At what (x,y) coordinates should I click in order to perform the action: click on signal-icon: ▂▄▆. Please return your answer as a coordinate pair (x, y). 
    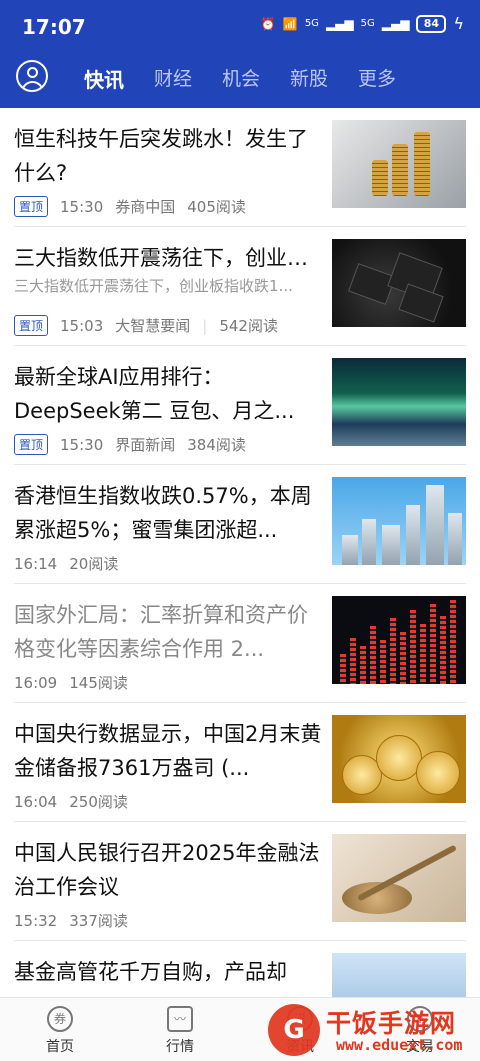
    Looking at the image, I should click on (339, 23).